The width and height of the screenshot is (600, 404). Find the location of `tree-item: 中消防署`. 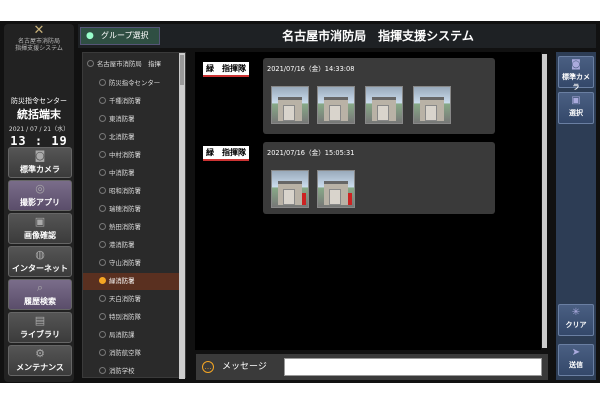

tree-item: 中消防署 is located at coordinates (132, 173).